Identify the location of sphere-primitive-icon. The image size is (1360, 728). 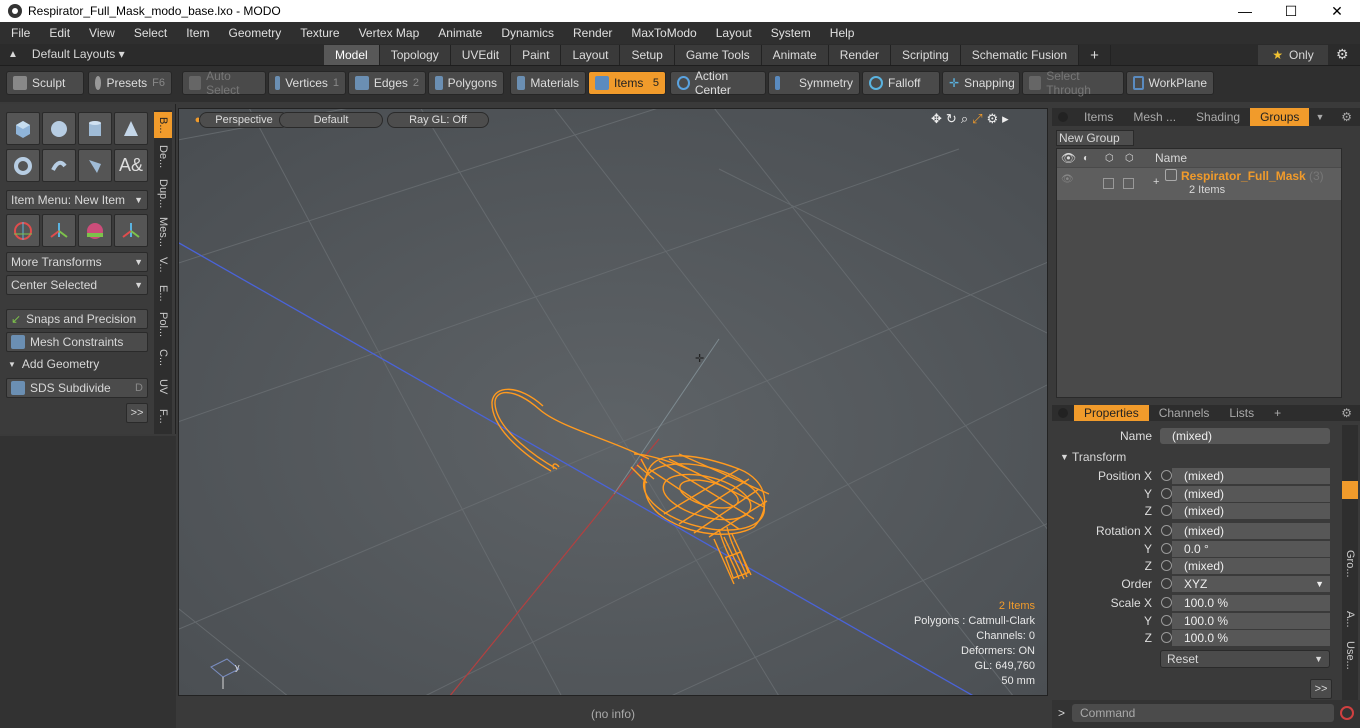
(59, 128).